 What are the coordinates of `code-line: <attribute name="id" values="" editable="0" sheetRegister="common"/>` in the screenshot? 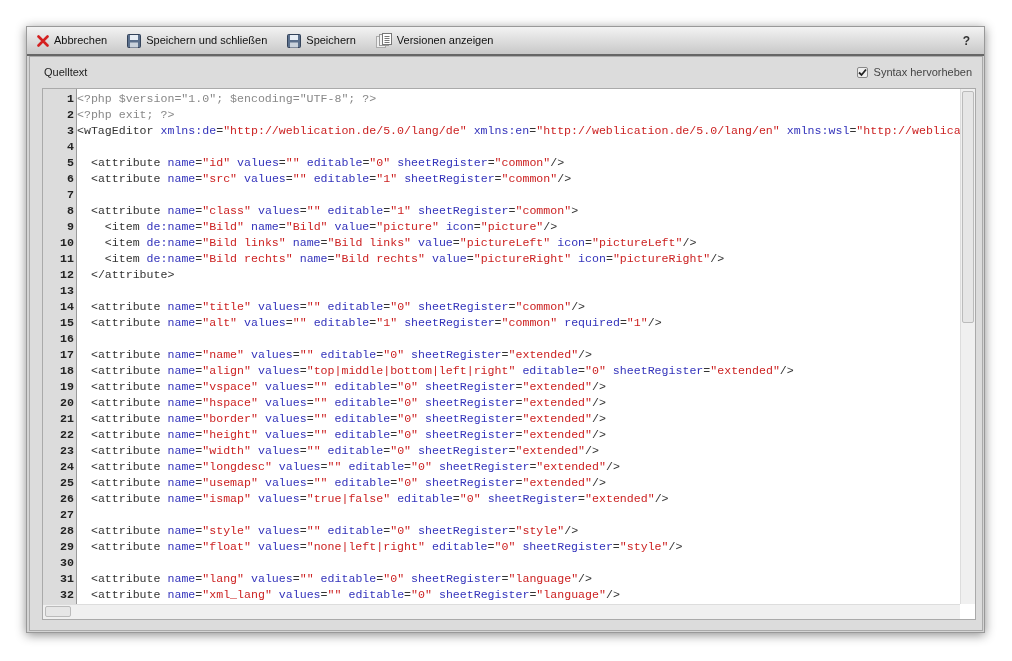 It's located at (327, 163).